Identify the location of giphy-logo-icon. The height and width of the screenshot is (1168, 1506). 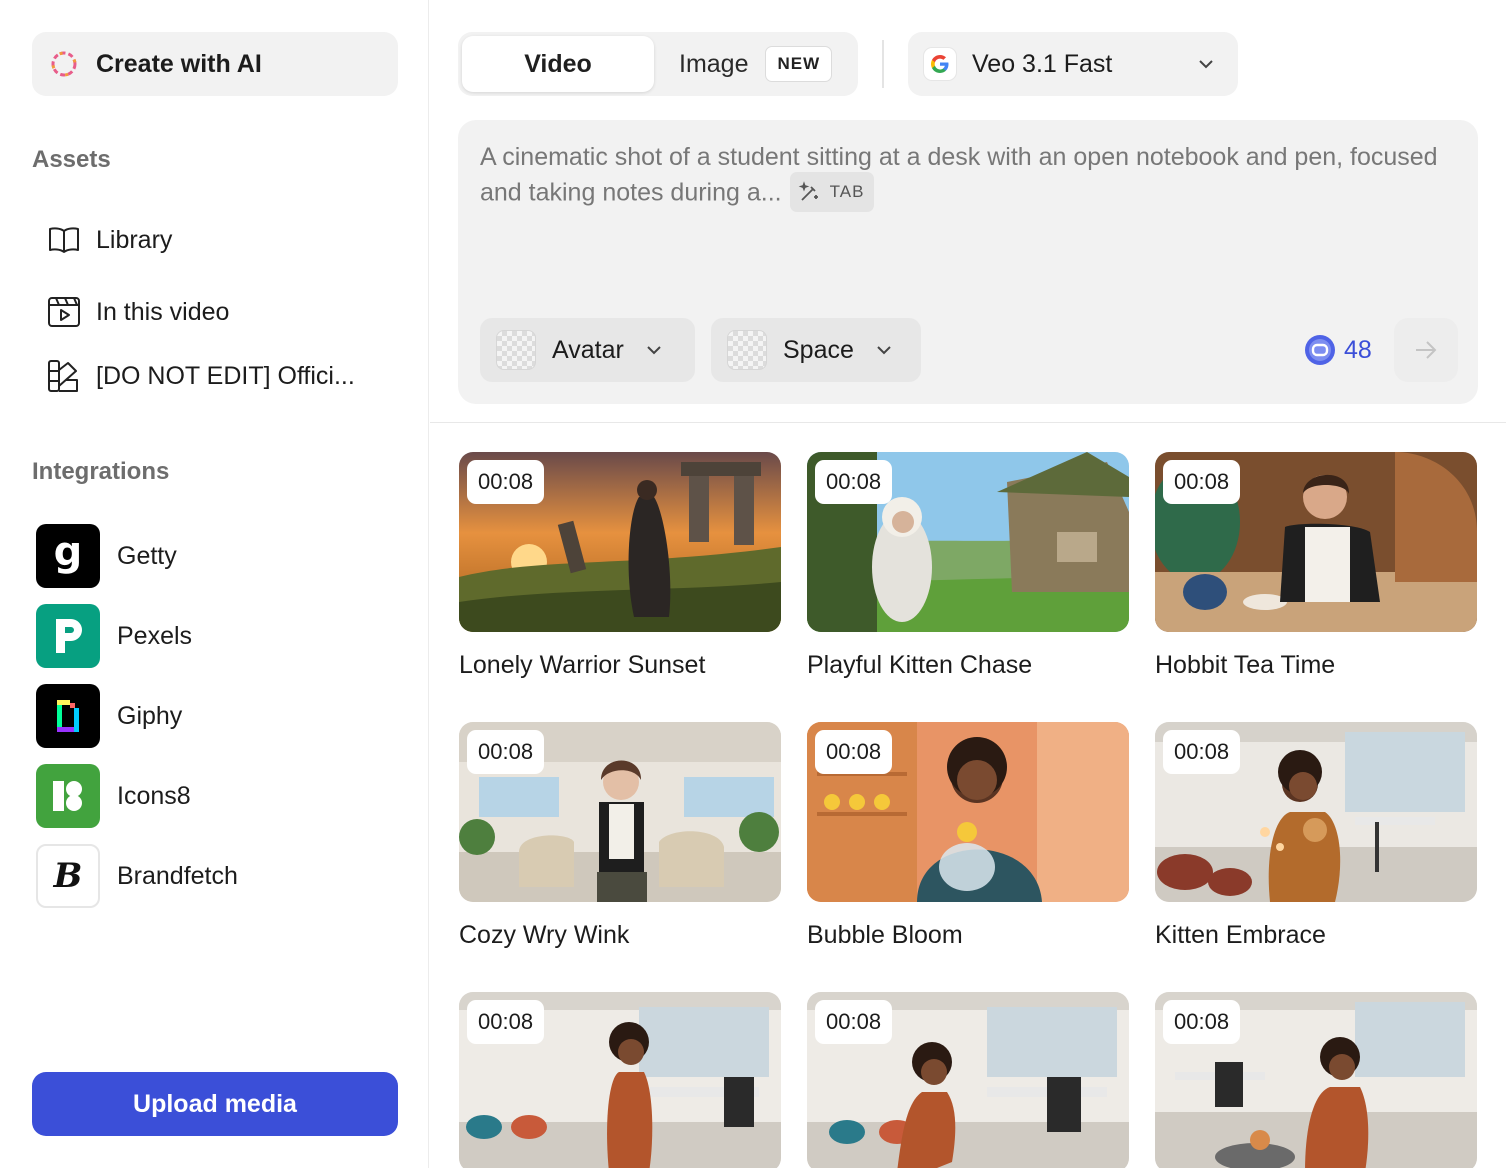
(68, 716).